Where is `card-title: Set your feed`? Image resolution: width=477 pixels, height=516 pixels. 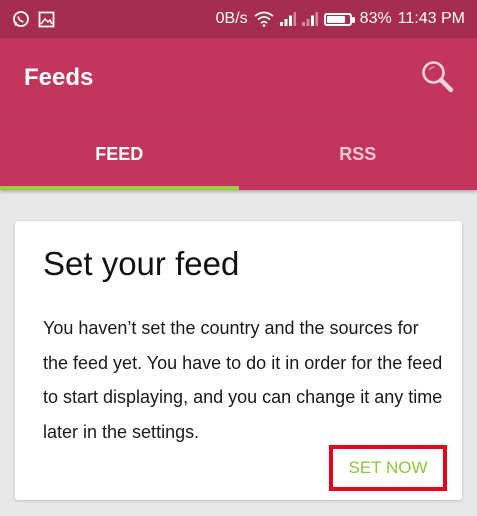
card-title: Set your feed is located at coordinates (141, 263).